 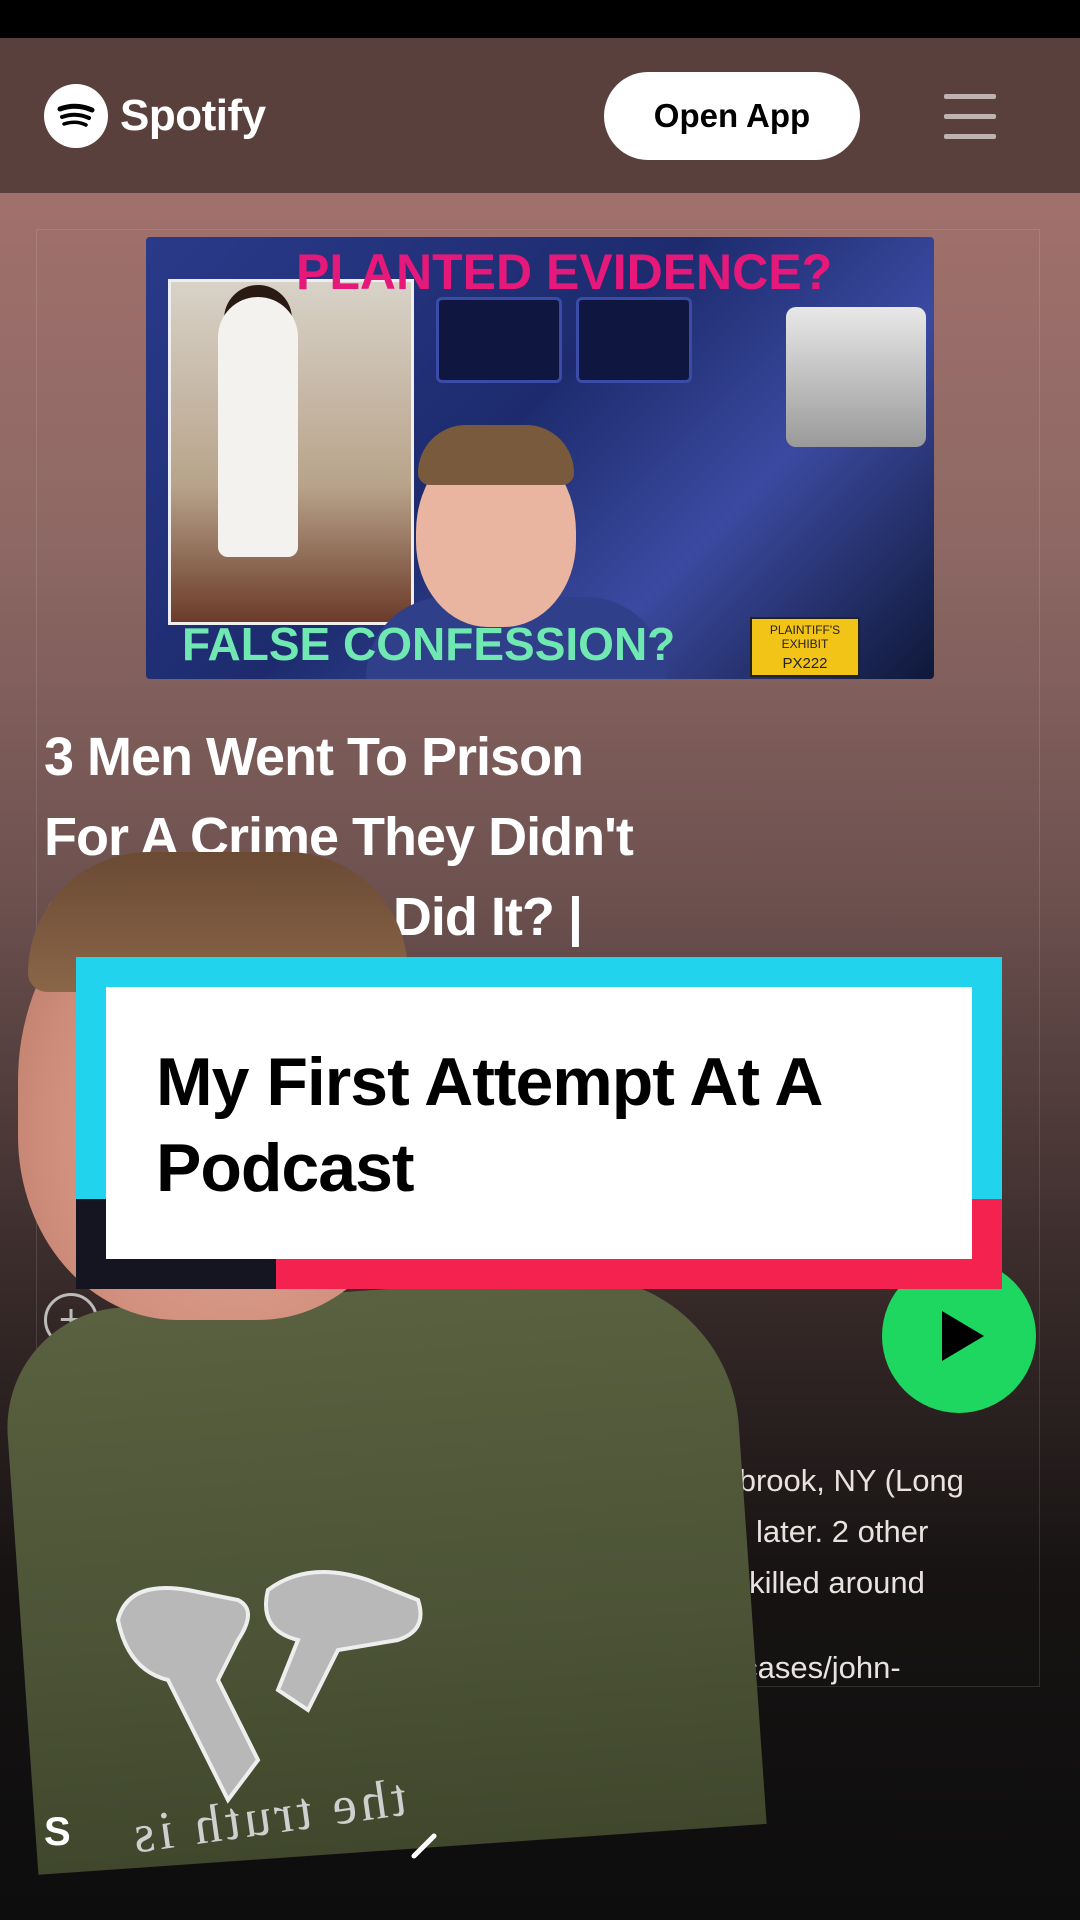 What do you see at coordinates (963, 1336) in the screenshot?
I see `play-icon` at bounding box center [963, 1336].